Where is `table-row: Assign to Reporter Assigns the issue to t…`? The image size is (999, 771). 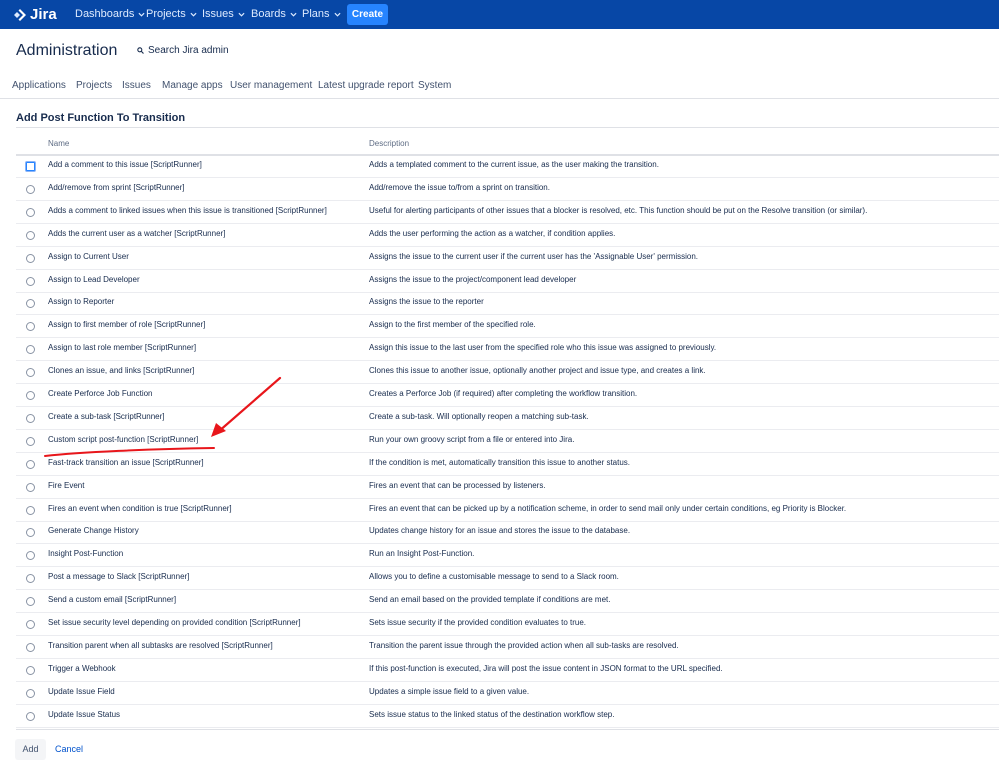 table-row: Assign to Reporter Assigns the issue to t… is located at coordinates (507, 304).